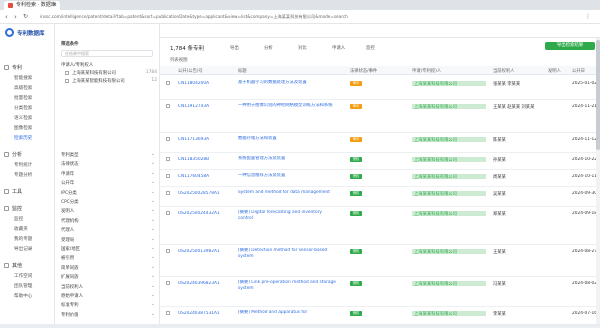 This screenshot has width=600, height=328. What do you see at coordinates (69, 193) in the screenshot?
I see `facet-4: IPC分类` at bounding box center [69, 193].